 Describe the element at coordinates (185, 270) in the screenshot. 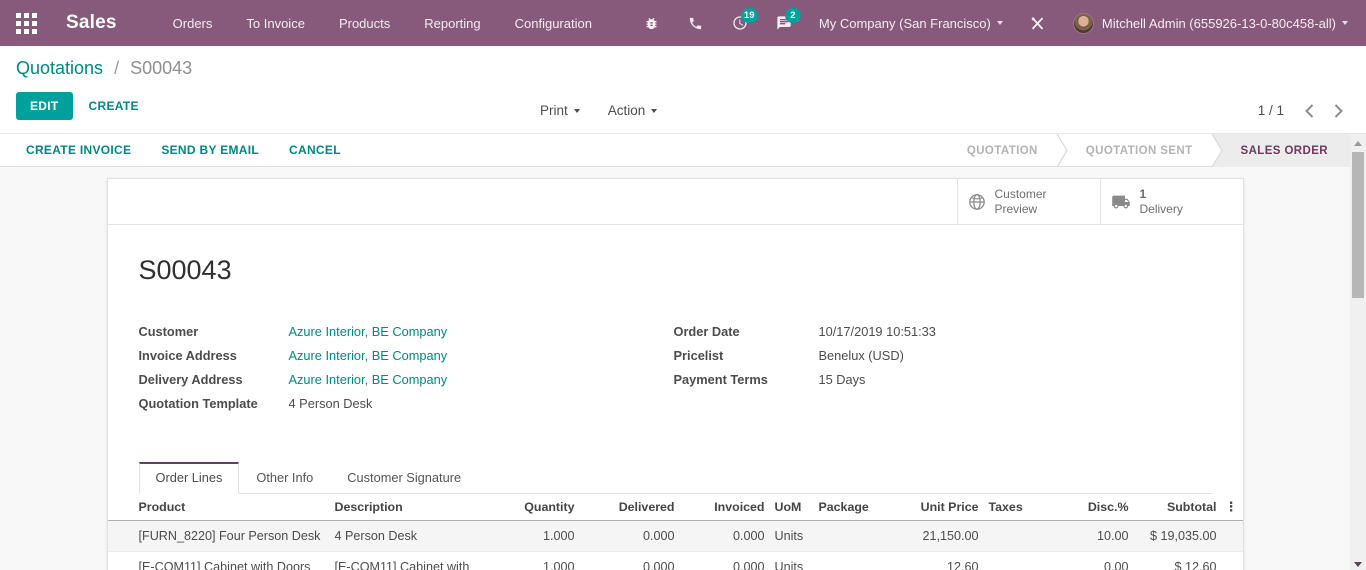

I see `page-title: S00043` at that location.